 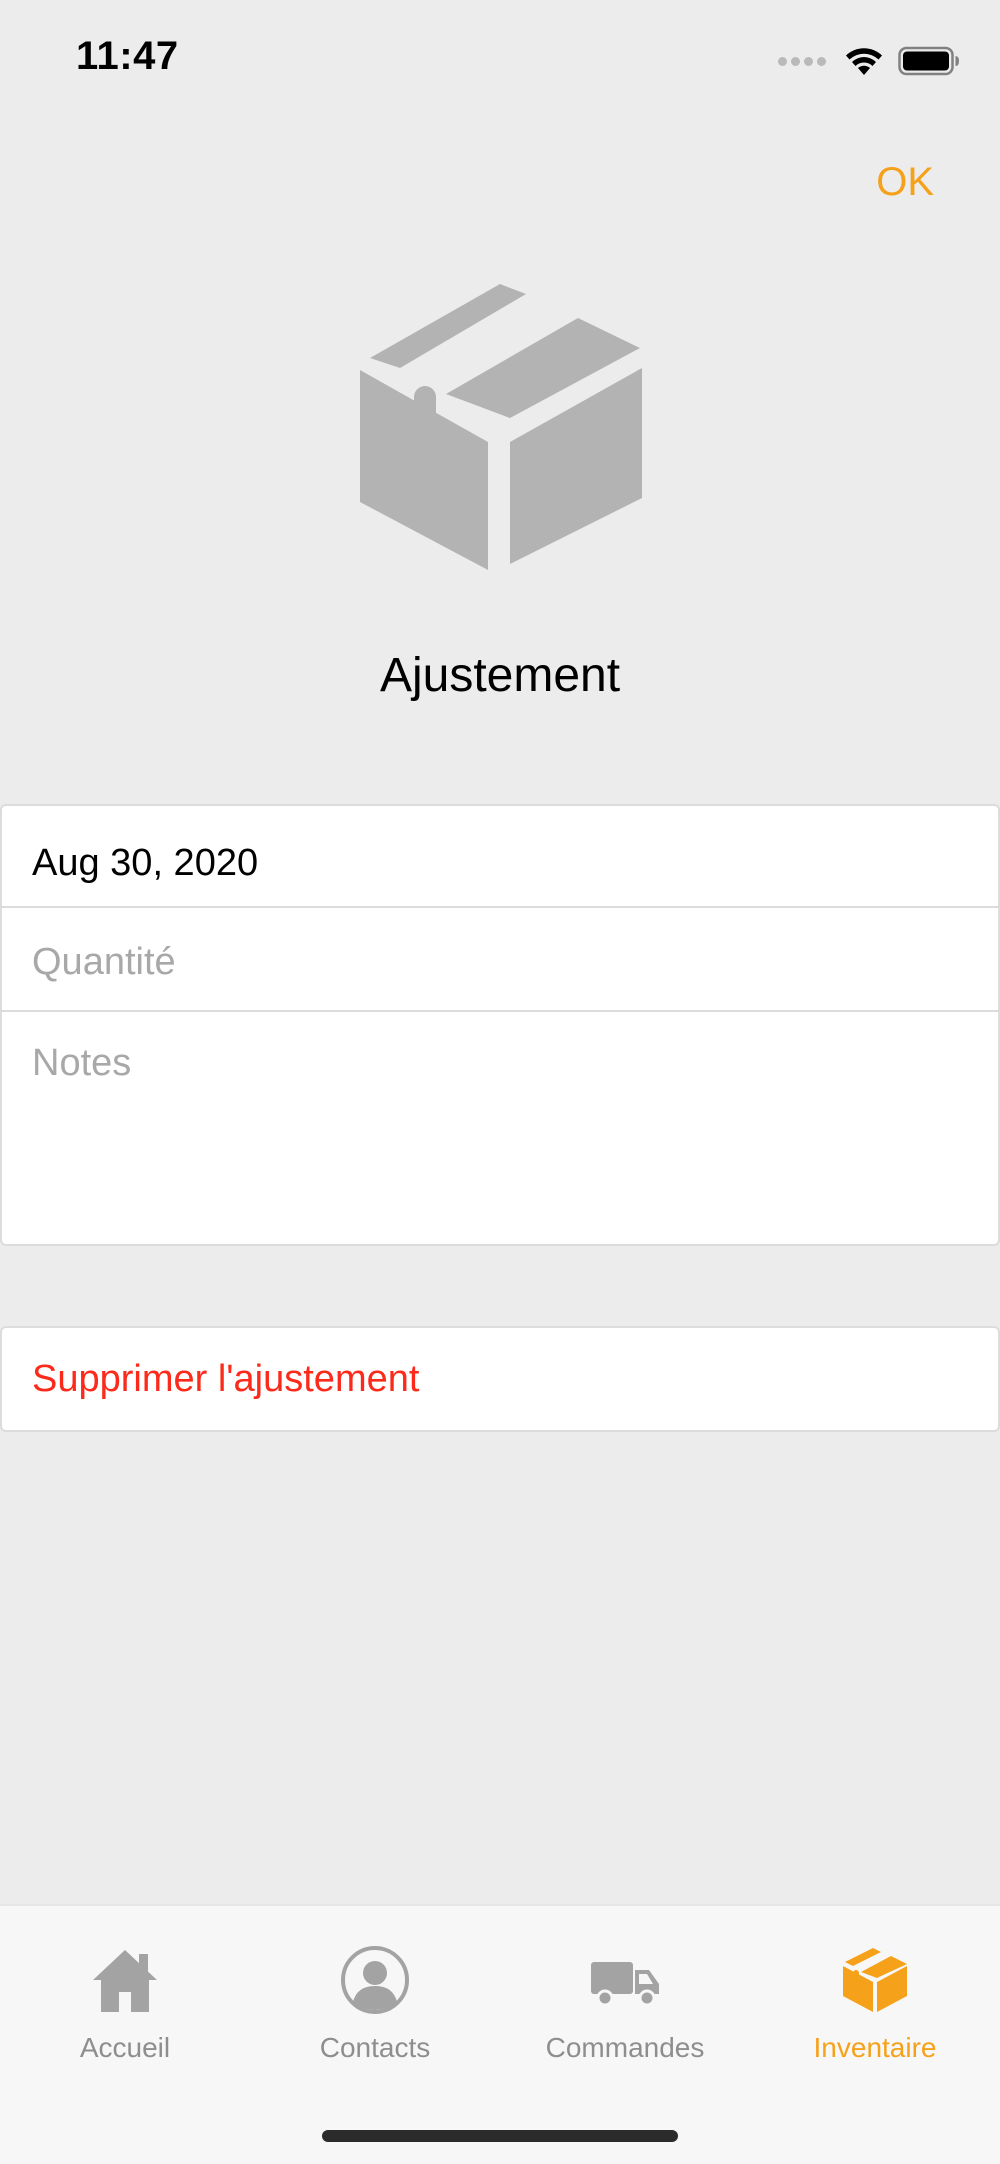 What do you see at coordinates (500, 2136) in the screenshot?
I see `home-indicator` at bounding box center [500, 2136].